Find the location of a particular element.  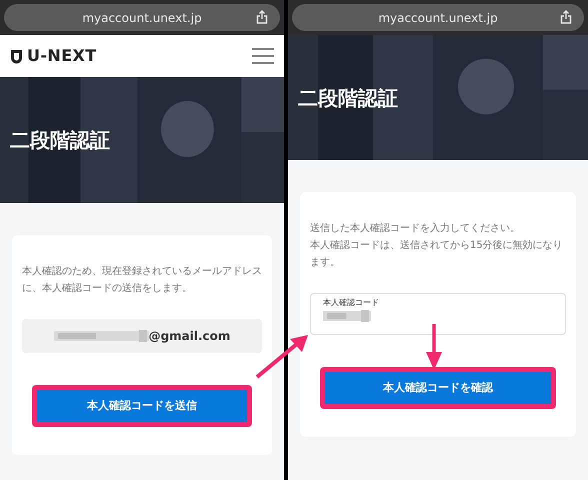

code-input-field: 本人確認コード is located at coordinates (438, 314).